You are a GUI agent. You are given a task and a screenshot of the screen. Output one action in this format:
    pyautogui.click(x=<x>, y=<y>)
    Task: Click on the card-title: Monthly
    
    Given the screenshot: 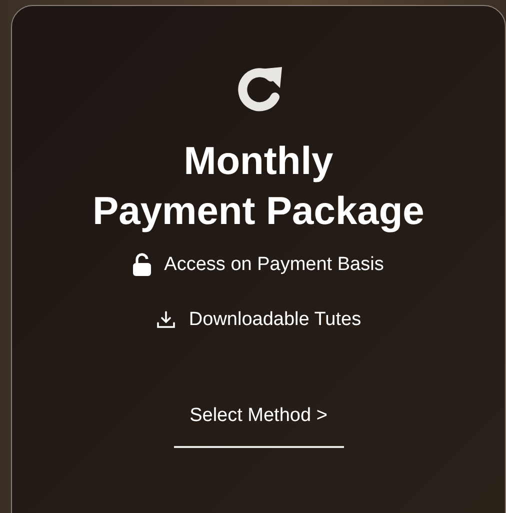 What is the action you would take?
    pyautogui.click(x=259, y=162)
    